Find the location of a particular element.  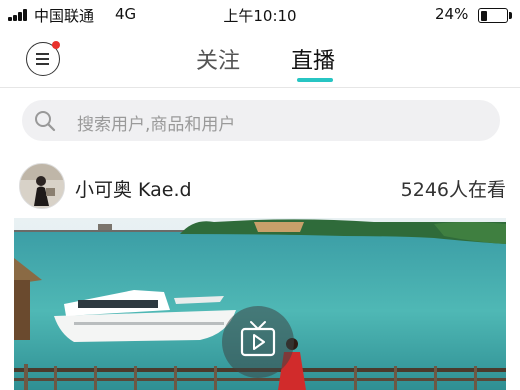

battery-percent: 24% is located at coordinates (452, 14).